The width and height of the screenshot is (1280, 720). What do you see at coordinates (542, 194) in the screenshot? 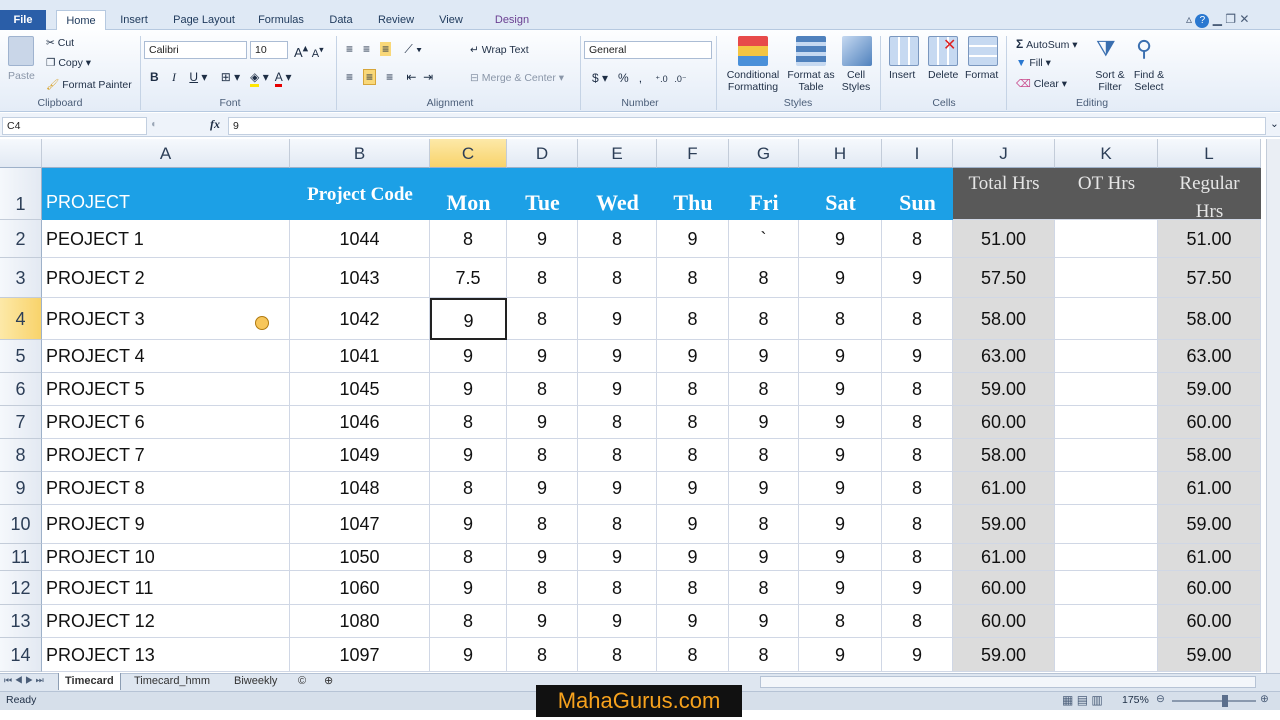
I see `header-day-tue: Tue` at bounding box center [542, 194].